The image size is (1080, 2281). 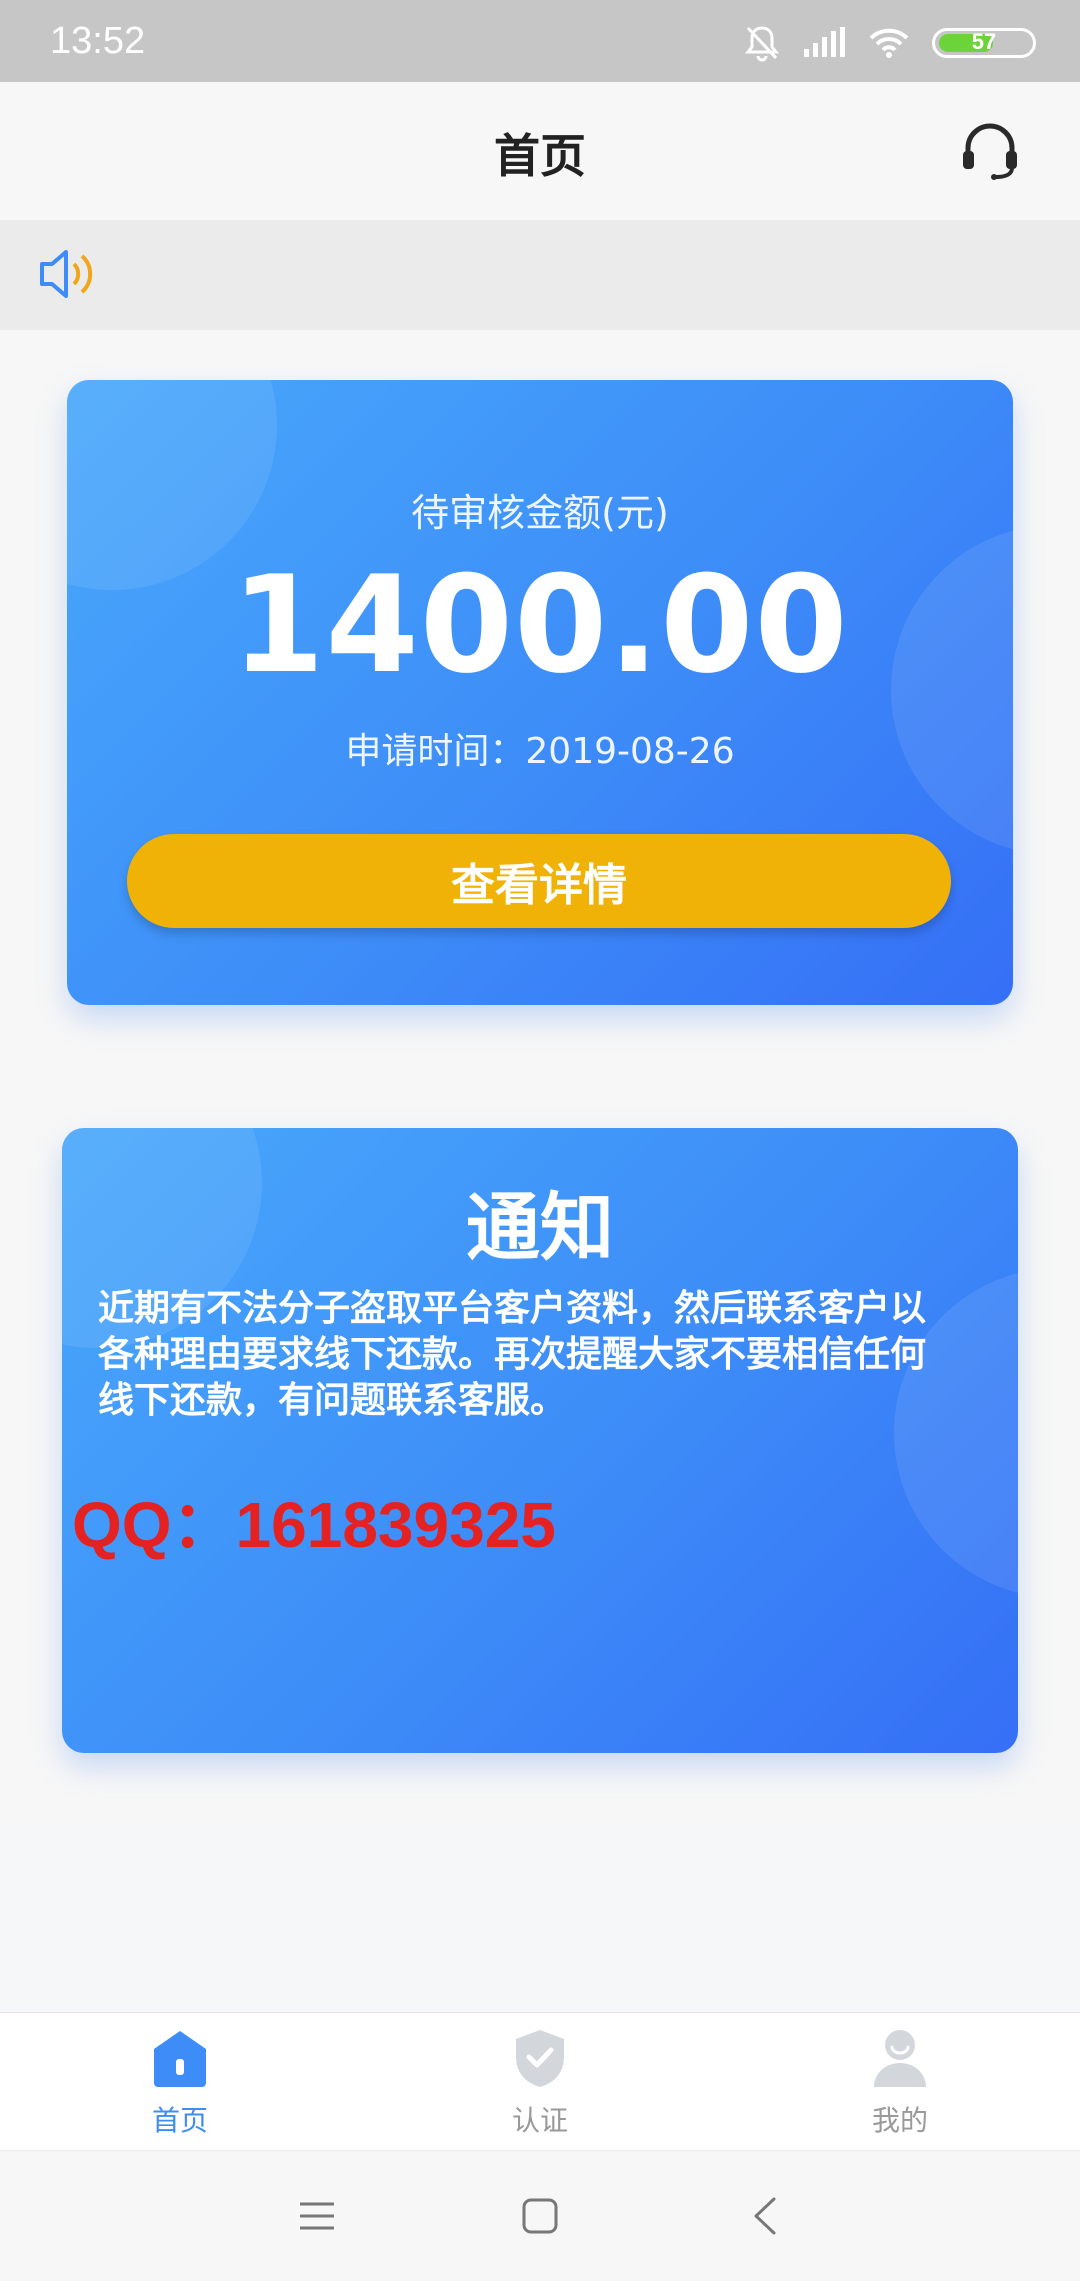 What do you see at coordinates (540, 625) in the screenshot?
I see `pending-amount-value: 1400.00` at bounding box center [540, 625].